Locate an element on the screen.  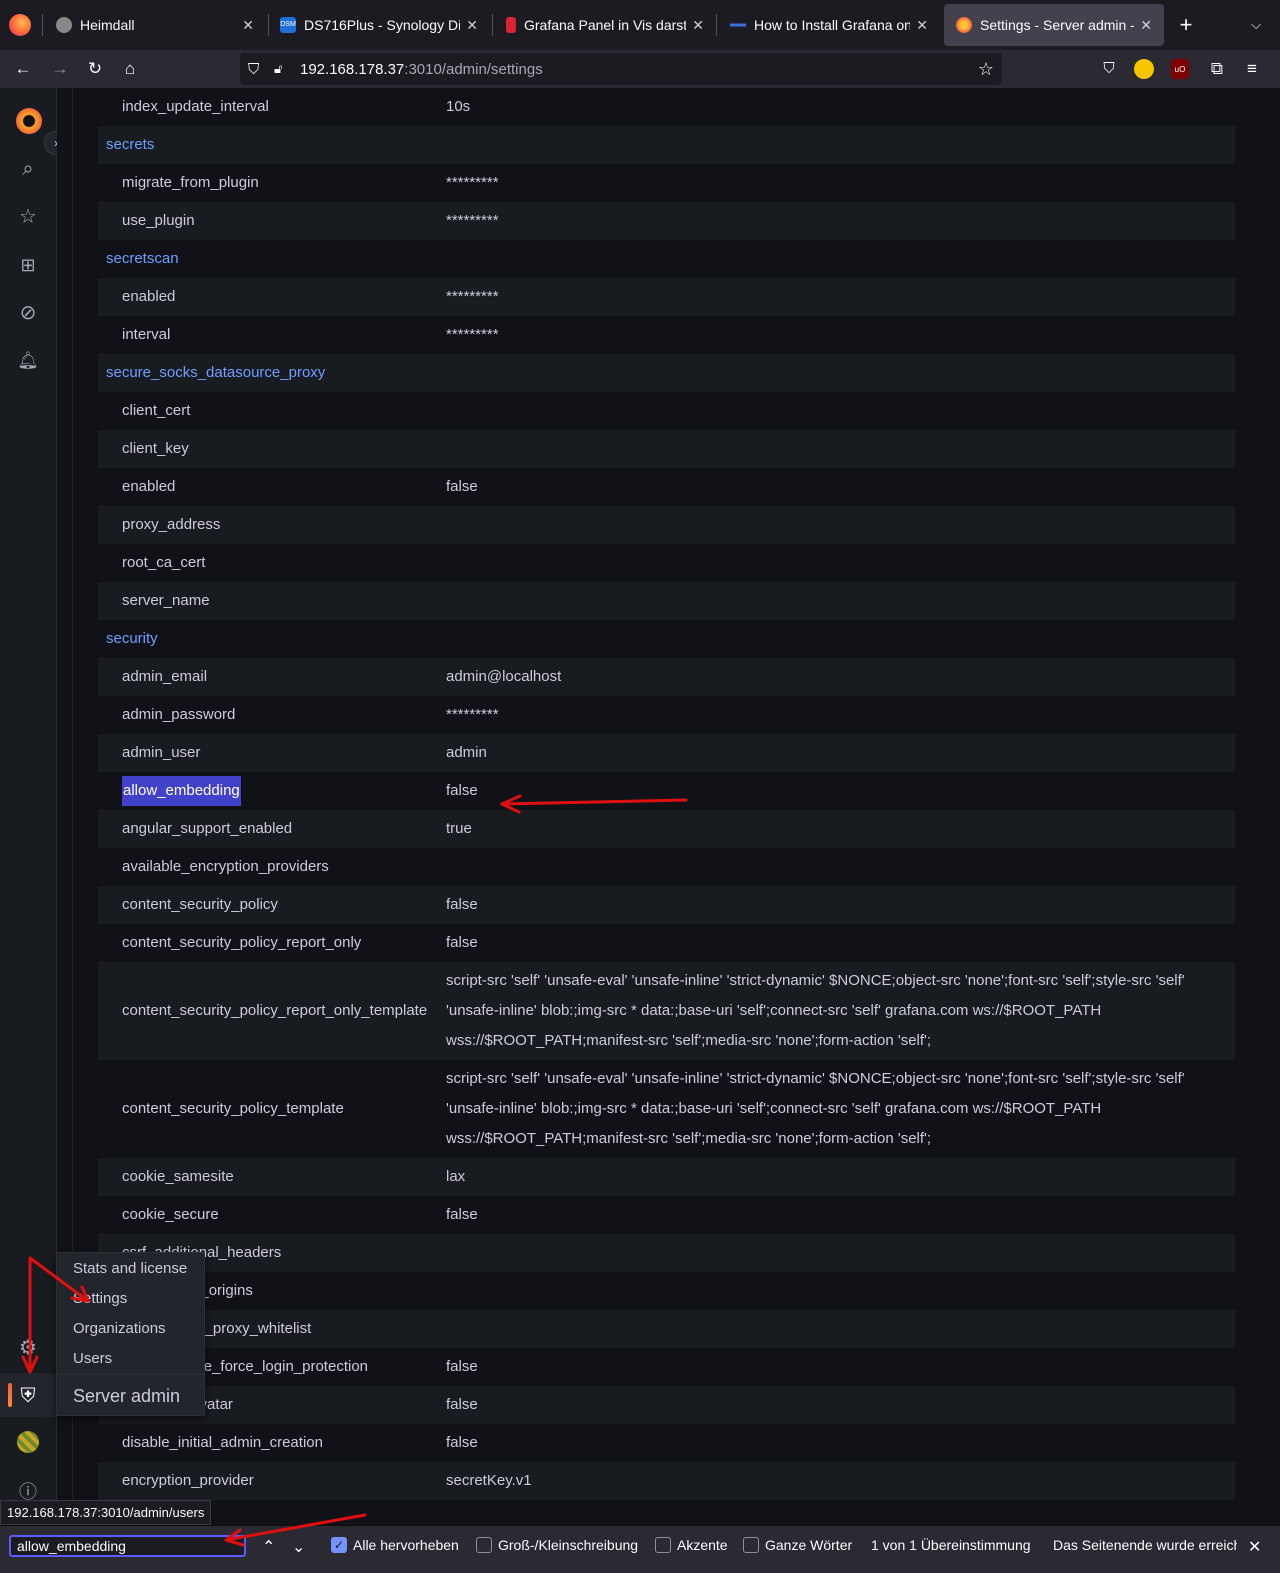
whole-words-checkbox: Ganze Wörter is located at coordinates (797, 1545).